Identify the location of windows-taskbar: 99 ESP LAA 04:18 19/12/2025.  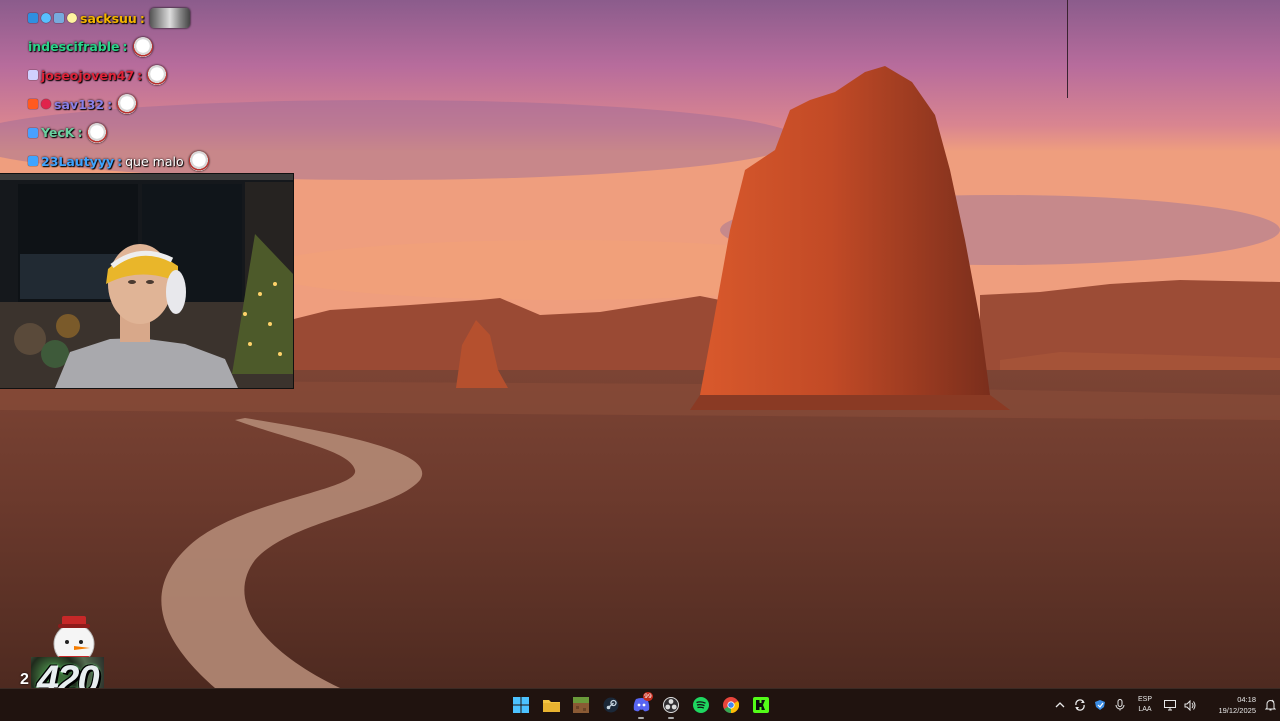
(640, 704).